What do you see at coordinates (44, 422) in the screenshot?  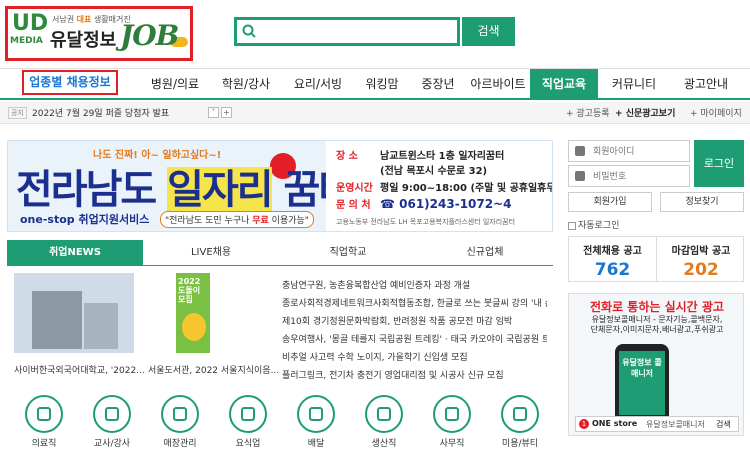 I see `category-medical: 의료직` at bounding box center [44, 422].